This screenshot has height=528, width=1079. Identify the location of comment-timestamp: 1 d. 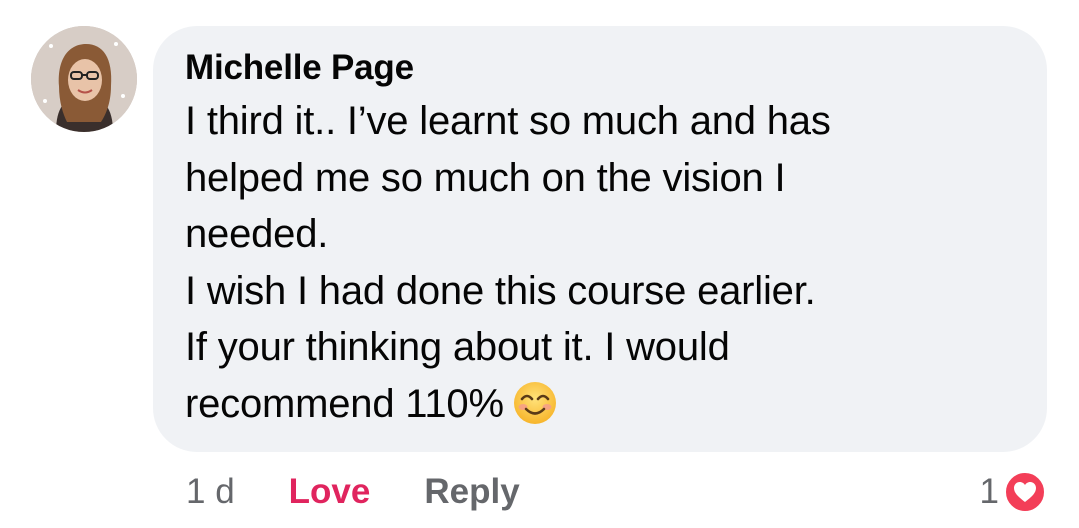
(210, 492).